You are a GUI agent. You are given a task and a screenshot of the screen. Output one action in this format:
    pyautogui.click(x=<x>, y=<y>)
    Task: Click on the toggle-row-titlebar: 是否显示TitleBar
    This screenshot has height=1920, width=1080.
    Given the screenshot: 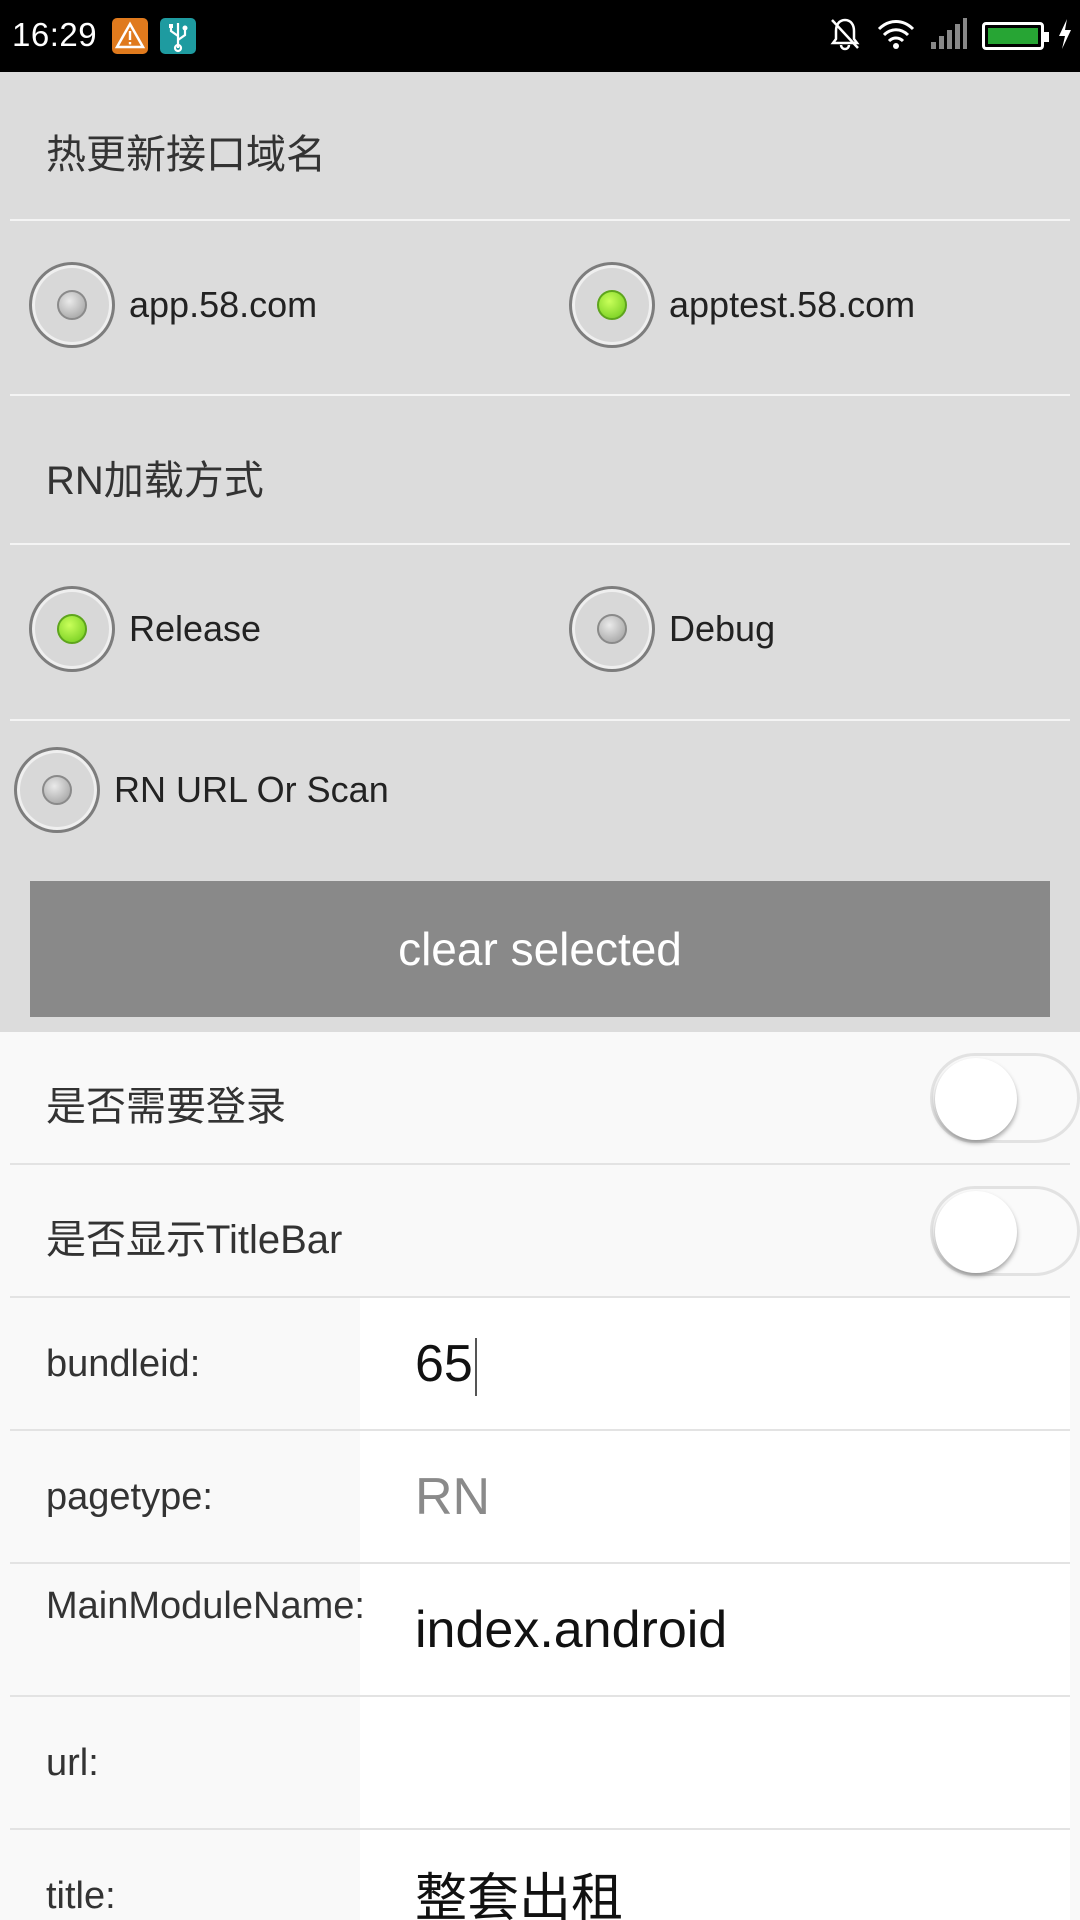 What is the action you would take?
    pyautogui.click(x=545, y=1231)
    